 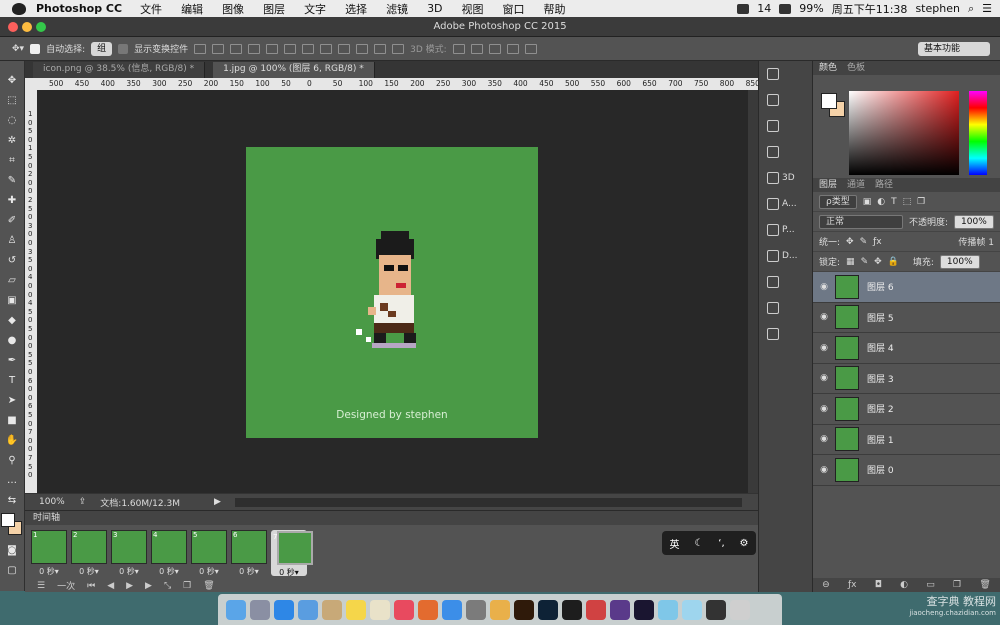 What do you see at coordinates (13, 27) in the screenshot?
I see `close-icon` at bounding box center [13, 27].